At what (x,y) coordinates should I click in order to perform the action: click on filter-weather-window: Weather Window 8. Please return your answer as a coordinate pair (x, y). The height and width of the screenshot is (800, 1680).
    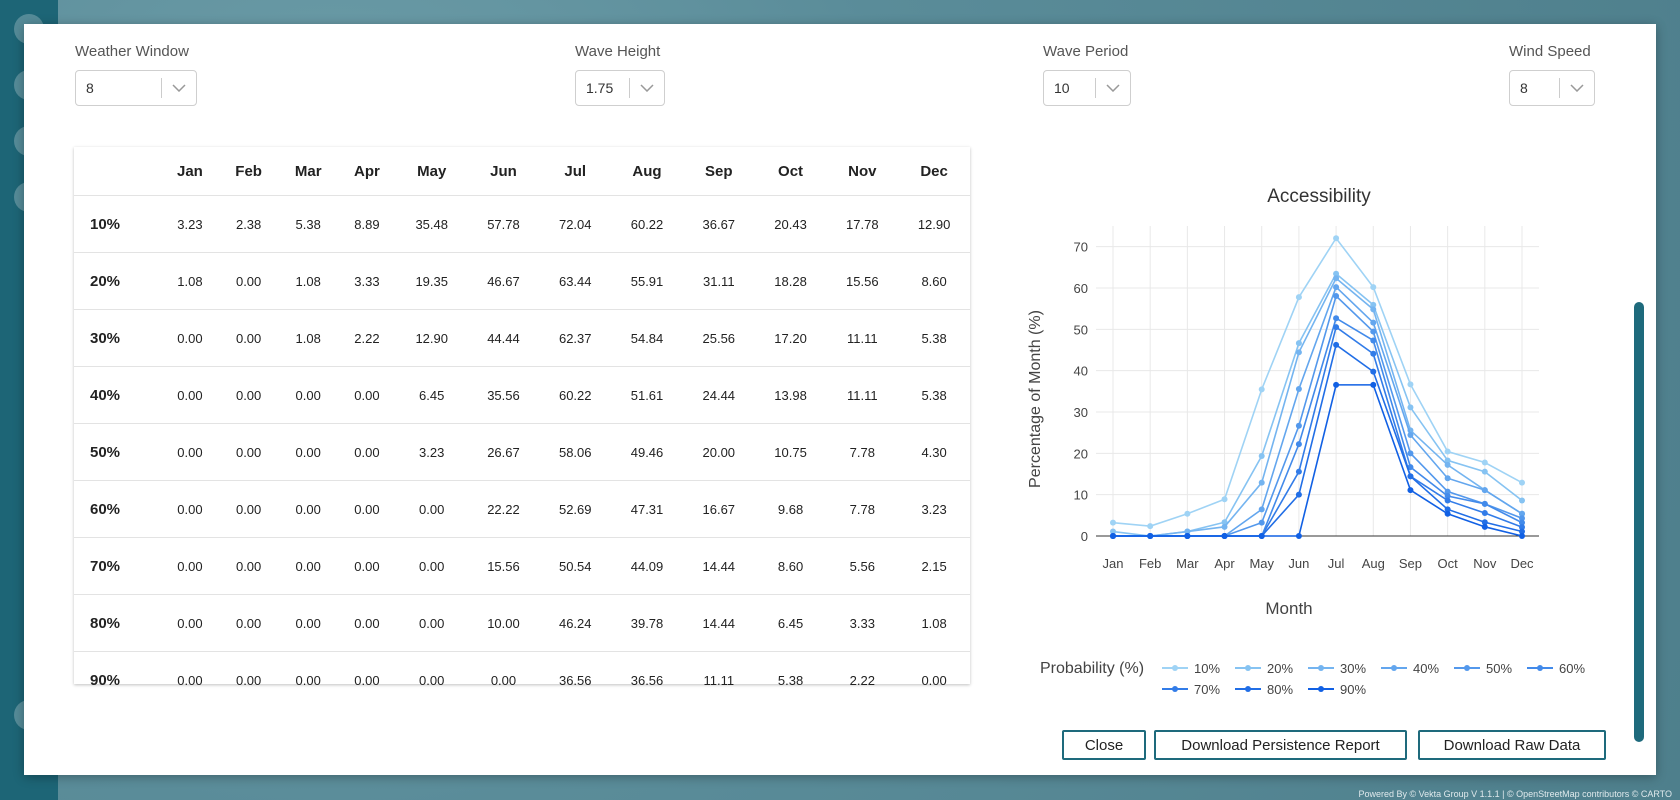
    Looking at the image, I should click on (136, 74).